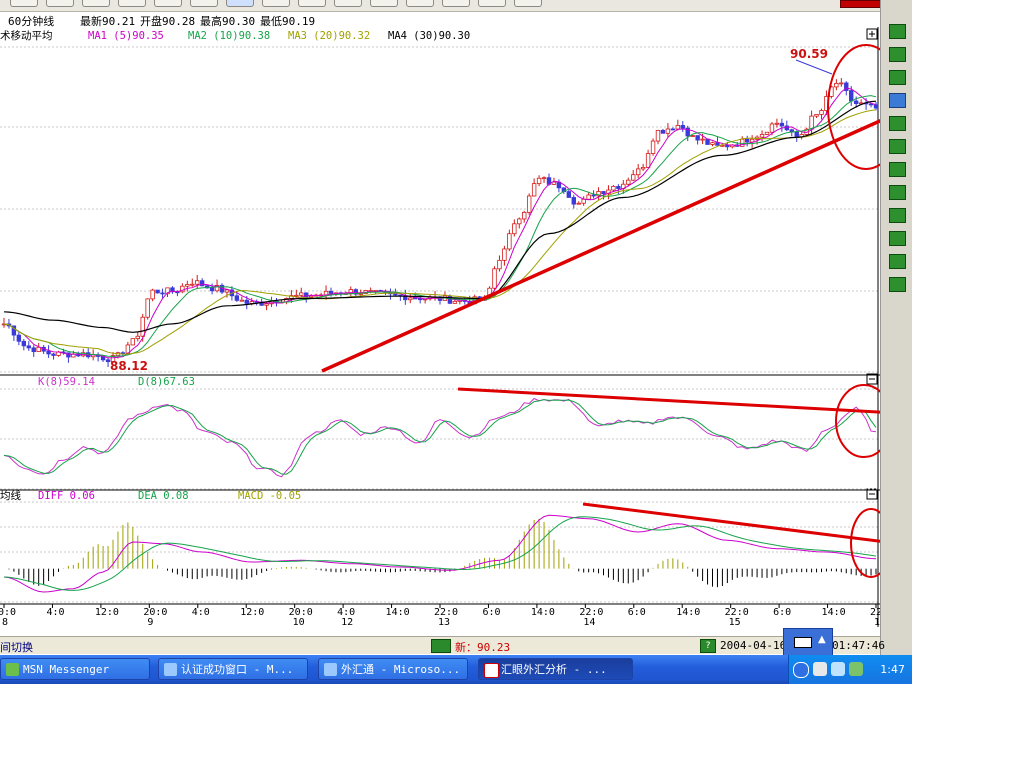  Describe the element at coordinates (897, 77) in the screenshot. I see `line-icon` at that location.